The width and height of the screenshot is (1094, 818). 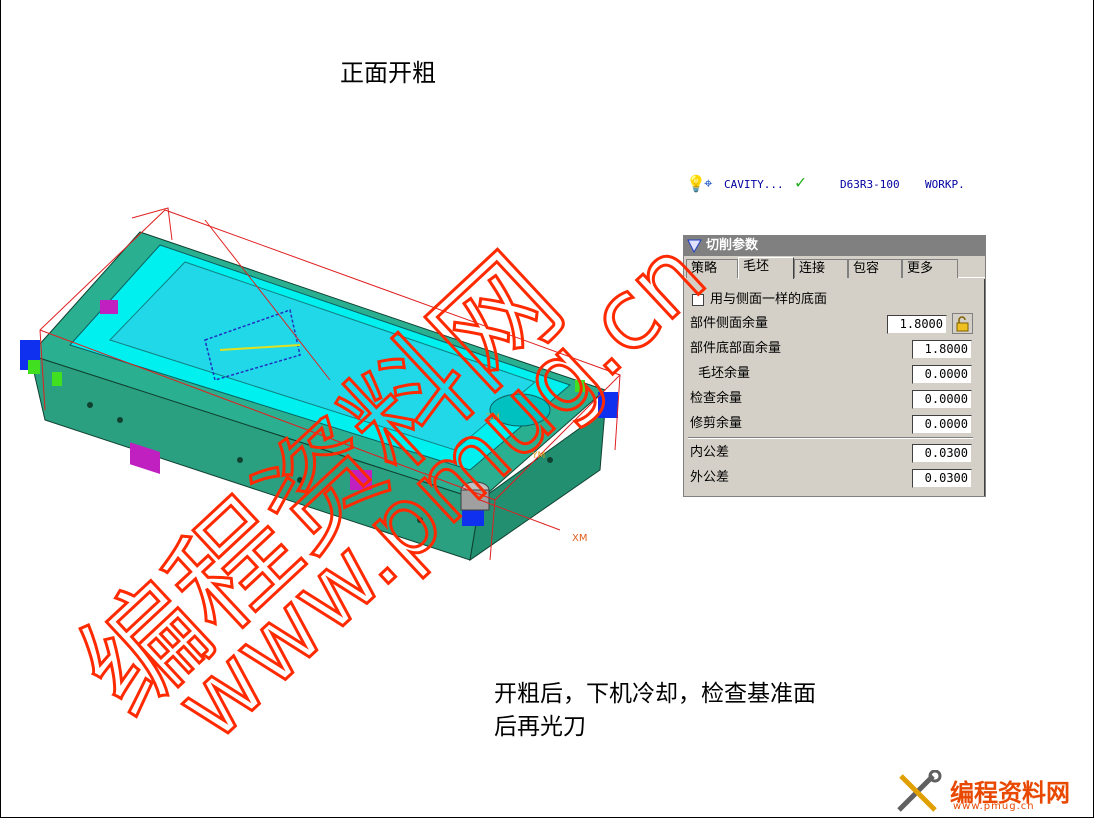 What do you see at coordinates (710, 452) in the screenshot?
I see `param-label: 内公差` at bounding box center [710, 452].